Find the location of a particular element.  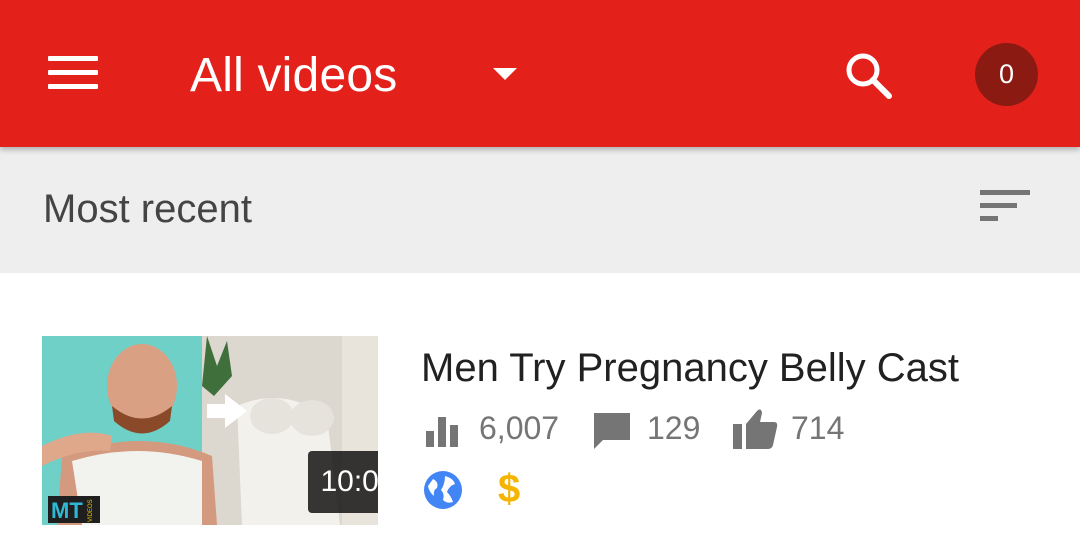

page-title: All videos is located at coordinates (294, 75).